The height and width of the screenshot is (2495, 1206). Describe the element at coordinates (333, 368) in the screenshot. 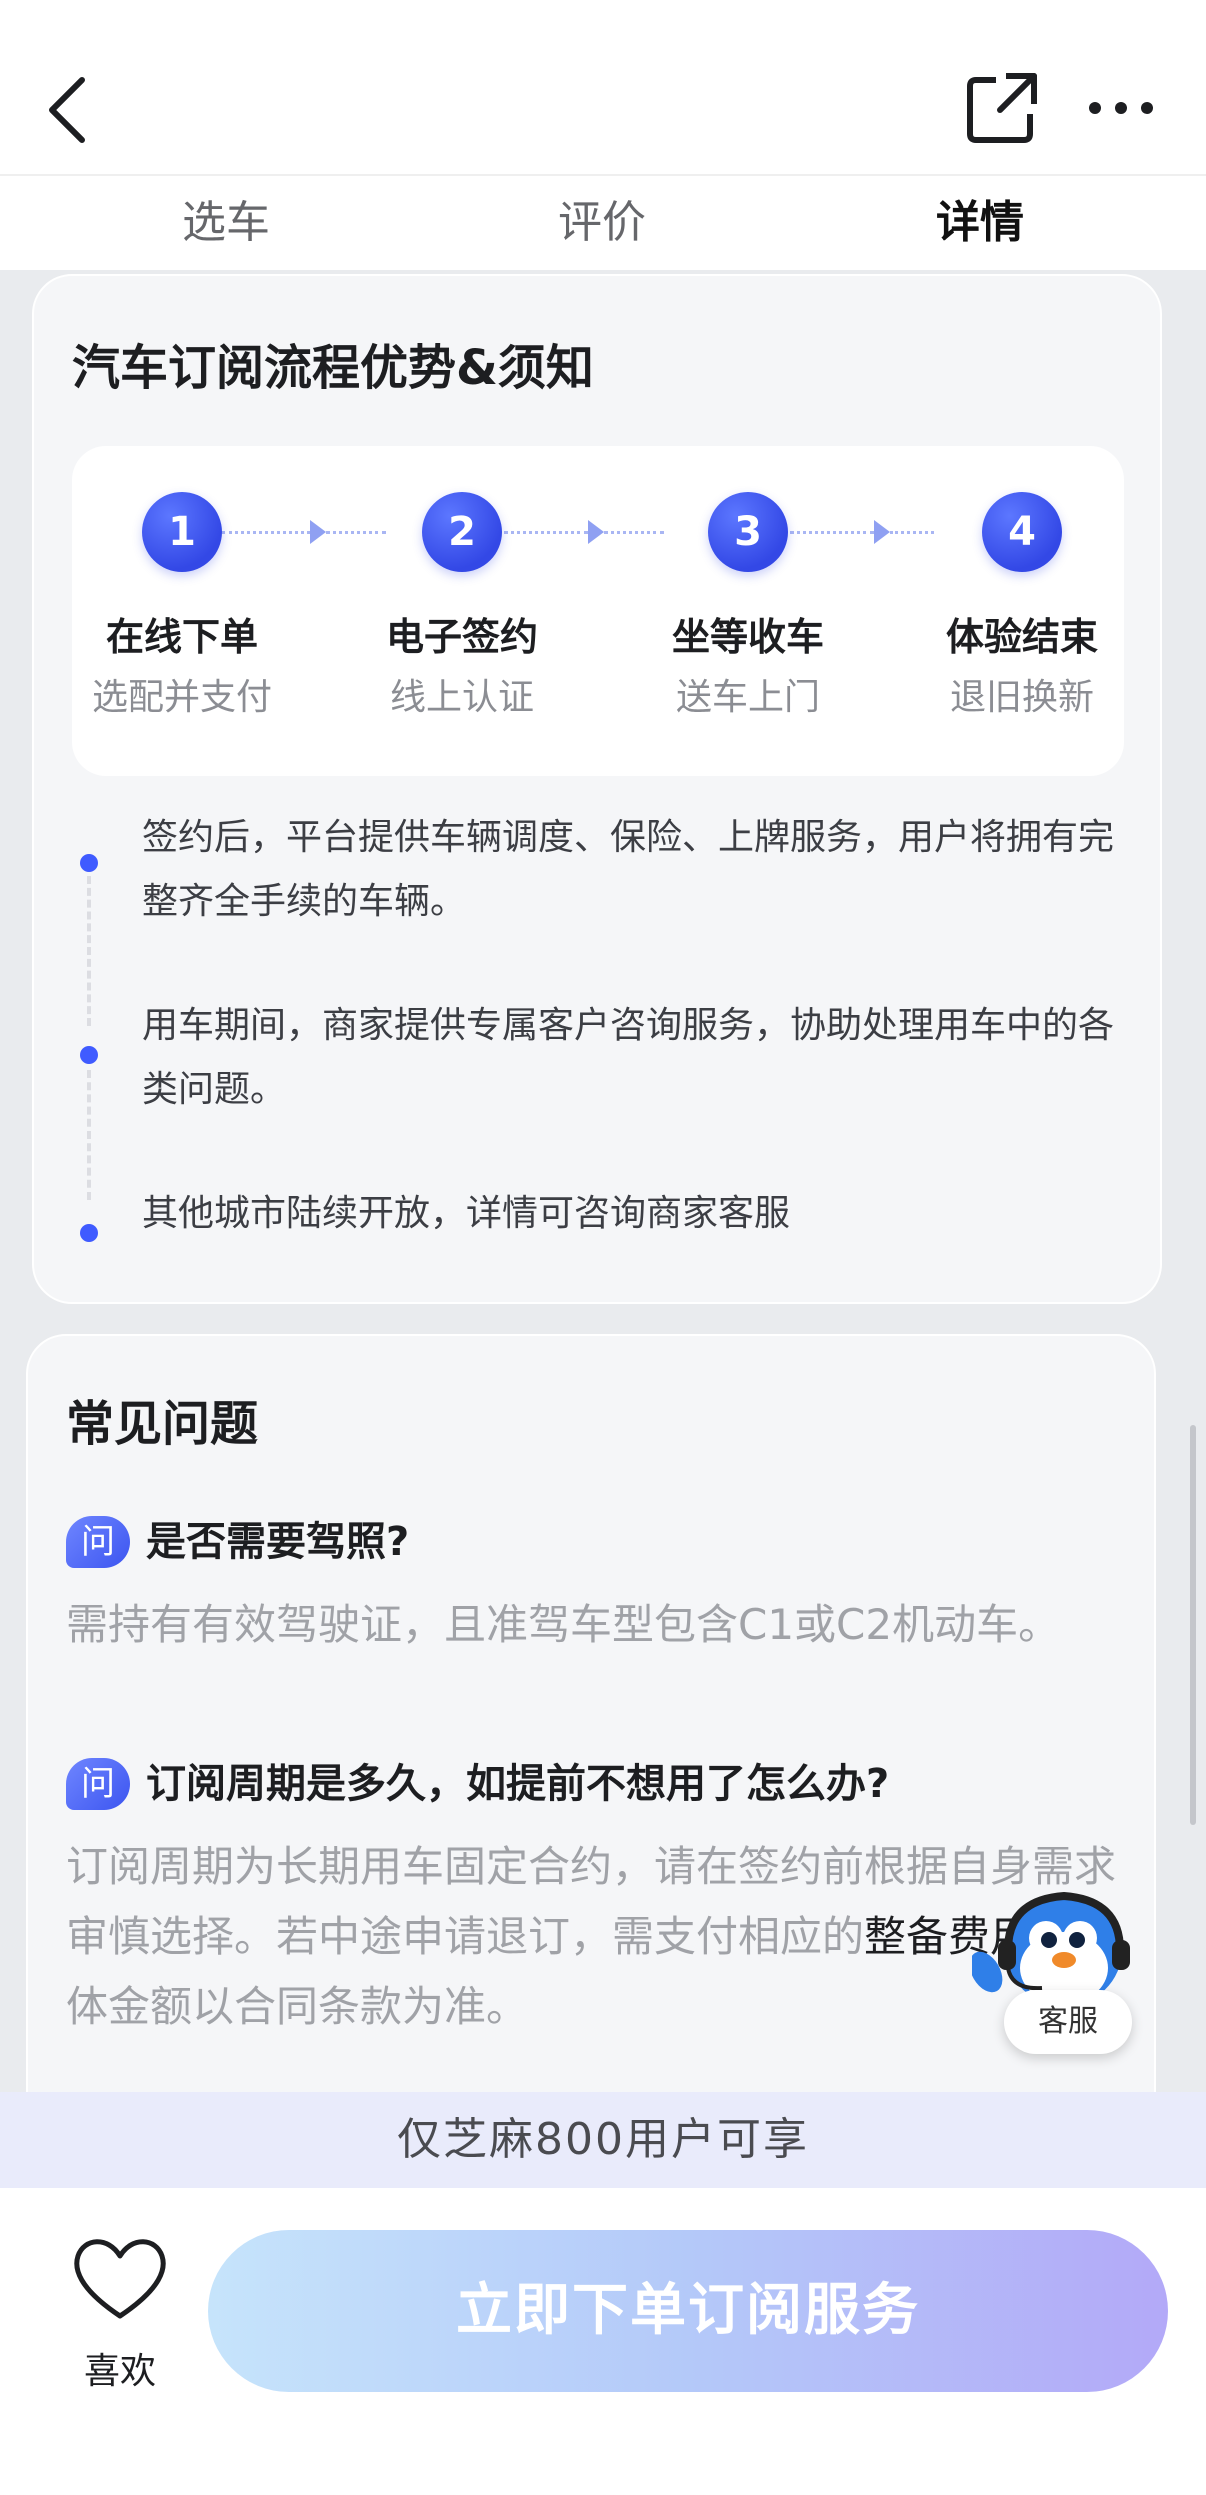

I see `process-card-title: 汽车订阅流程优势&须知` at that location.